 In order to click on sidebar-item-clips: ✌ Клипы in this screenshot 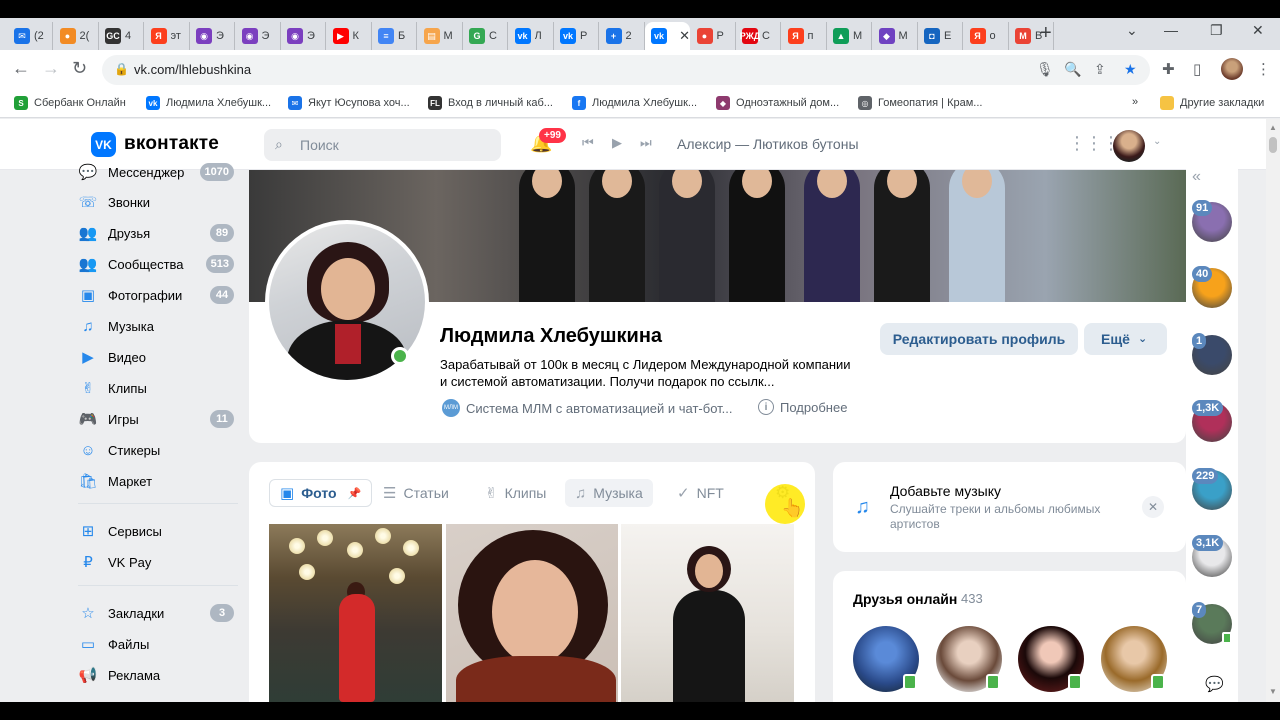, I will do `click(158, 388)`.